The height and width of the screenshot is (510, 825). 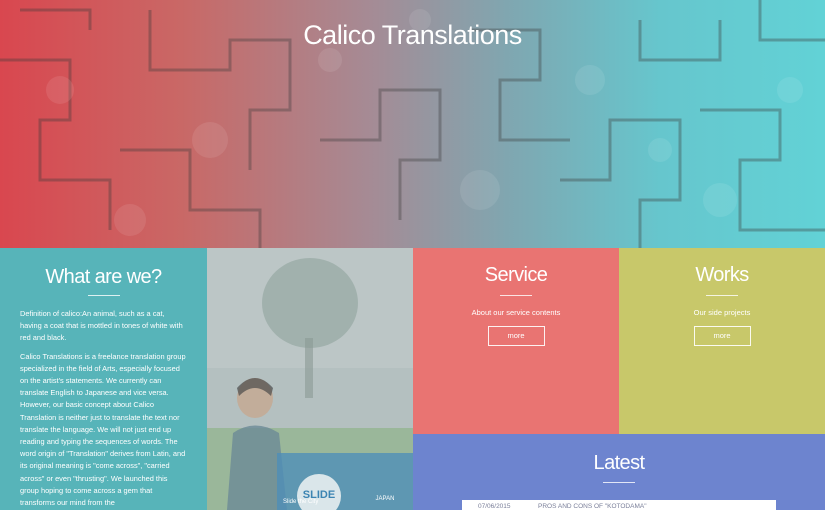 I want to click on service-title: Service, so click(x=516, y=275).